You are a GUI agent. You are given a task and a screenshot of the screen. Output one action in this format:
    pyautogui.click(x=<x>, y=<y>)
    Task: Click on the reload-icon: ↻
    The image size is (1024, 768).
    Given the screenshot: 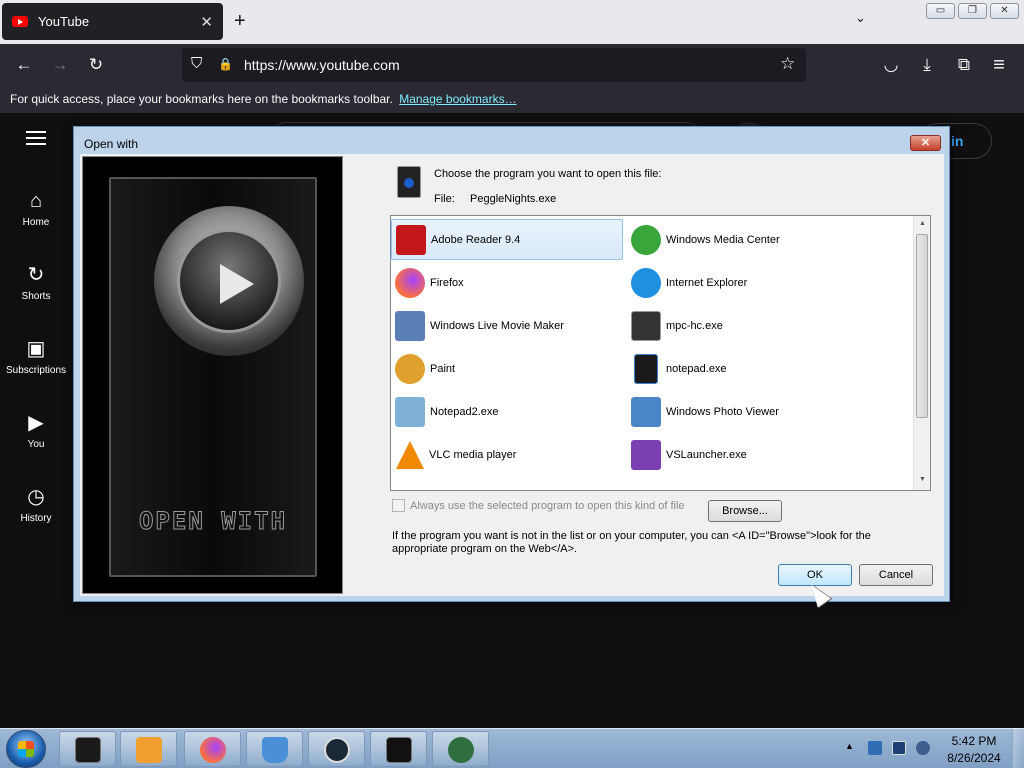 What is the action you would take?
    pyautogui.click(x=96, y=65)
    